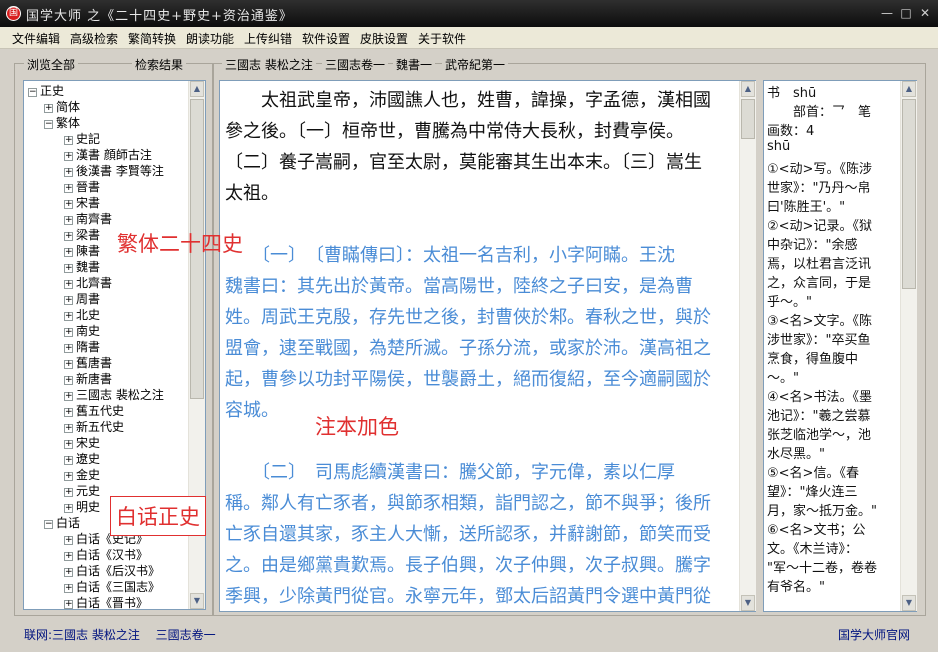 Image resolution: width=938 pixels, height=652 pixels. I want to click on tree-item: + 北齊書, so click(88, 283).